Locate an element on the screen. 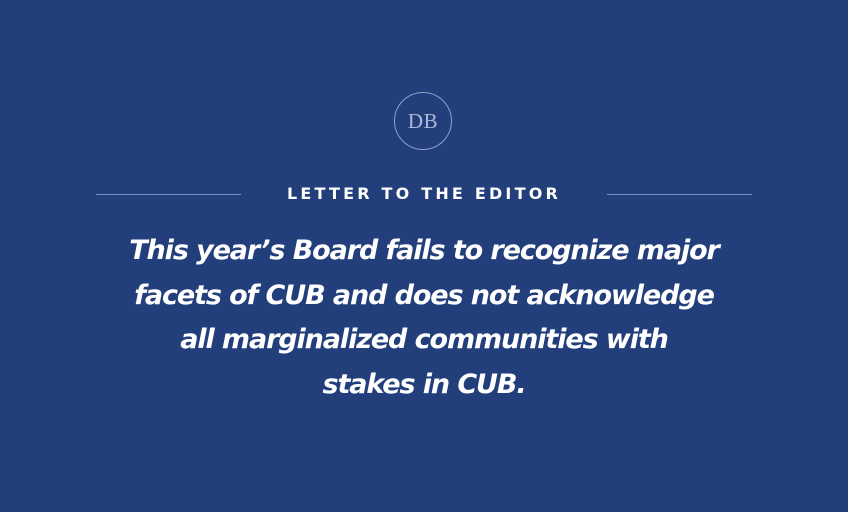  headline-line: facets of CUB and does not acknowledge is located at coordinates (424, 295).